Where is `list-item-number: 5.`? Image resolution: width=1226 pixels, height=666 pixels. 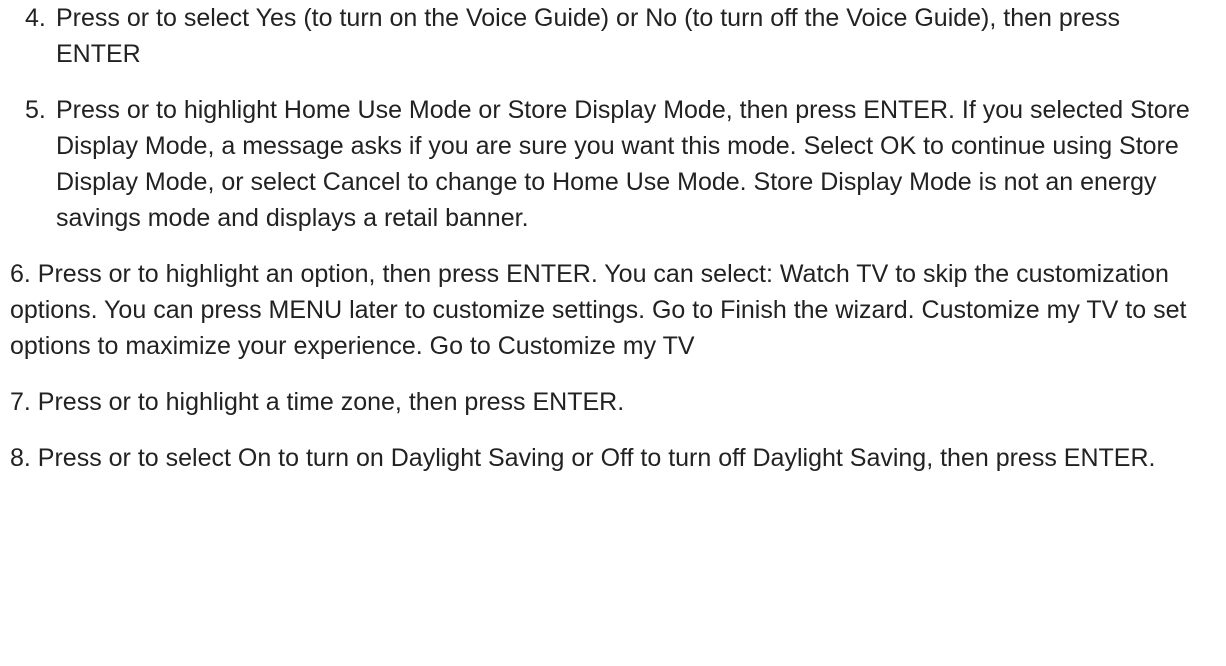 list-item-number: 5. is located at coordinates (35, 110).